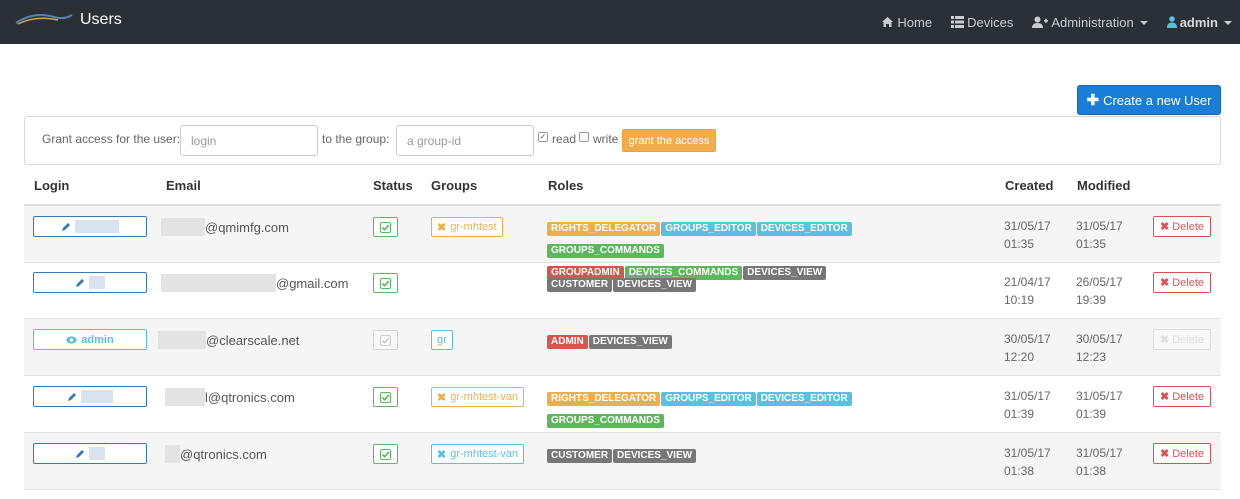 The height and width of the screenshot is (499, 1240). Describe the element at coordinates (1019, 414) in the screenshot. I see `created-line: 01:39` at that location.